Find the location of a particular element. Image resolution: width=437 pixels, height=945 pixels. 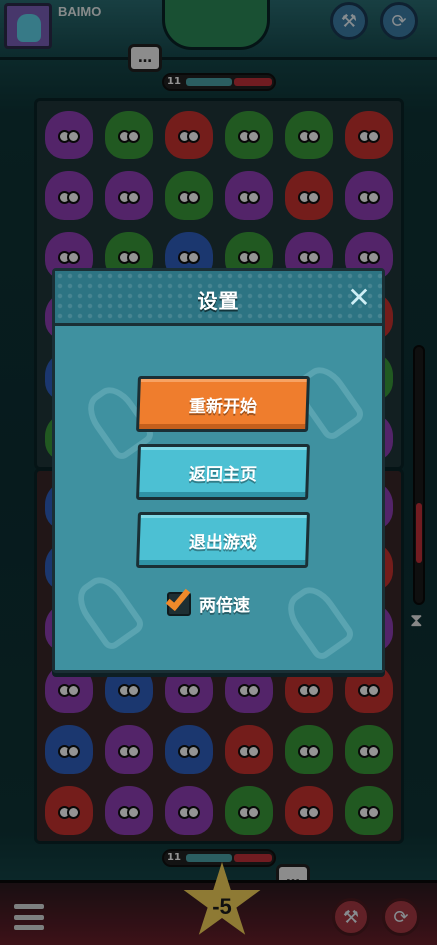

double-speed-checkbox is located at coordinates (178, 600).